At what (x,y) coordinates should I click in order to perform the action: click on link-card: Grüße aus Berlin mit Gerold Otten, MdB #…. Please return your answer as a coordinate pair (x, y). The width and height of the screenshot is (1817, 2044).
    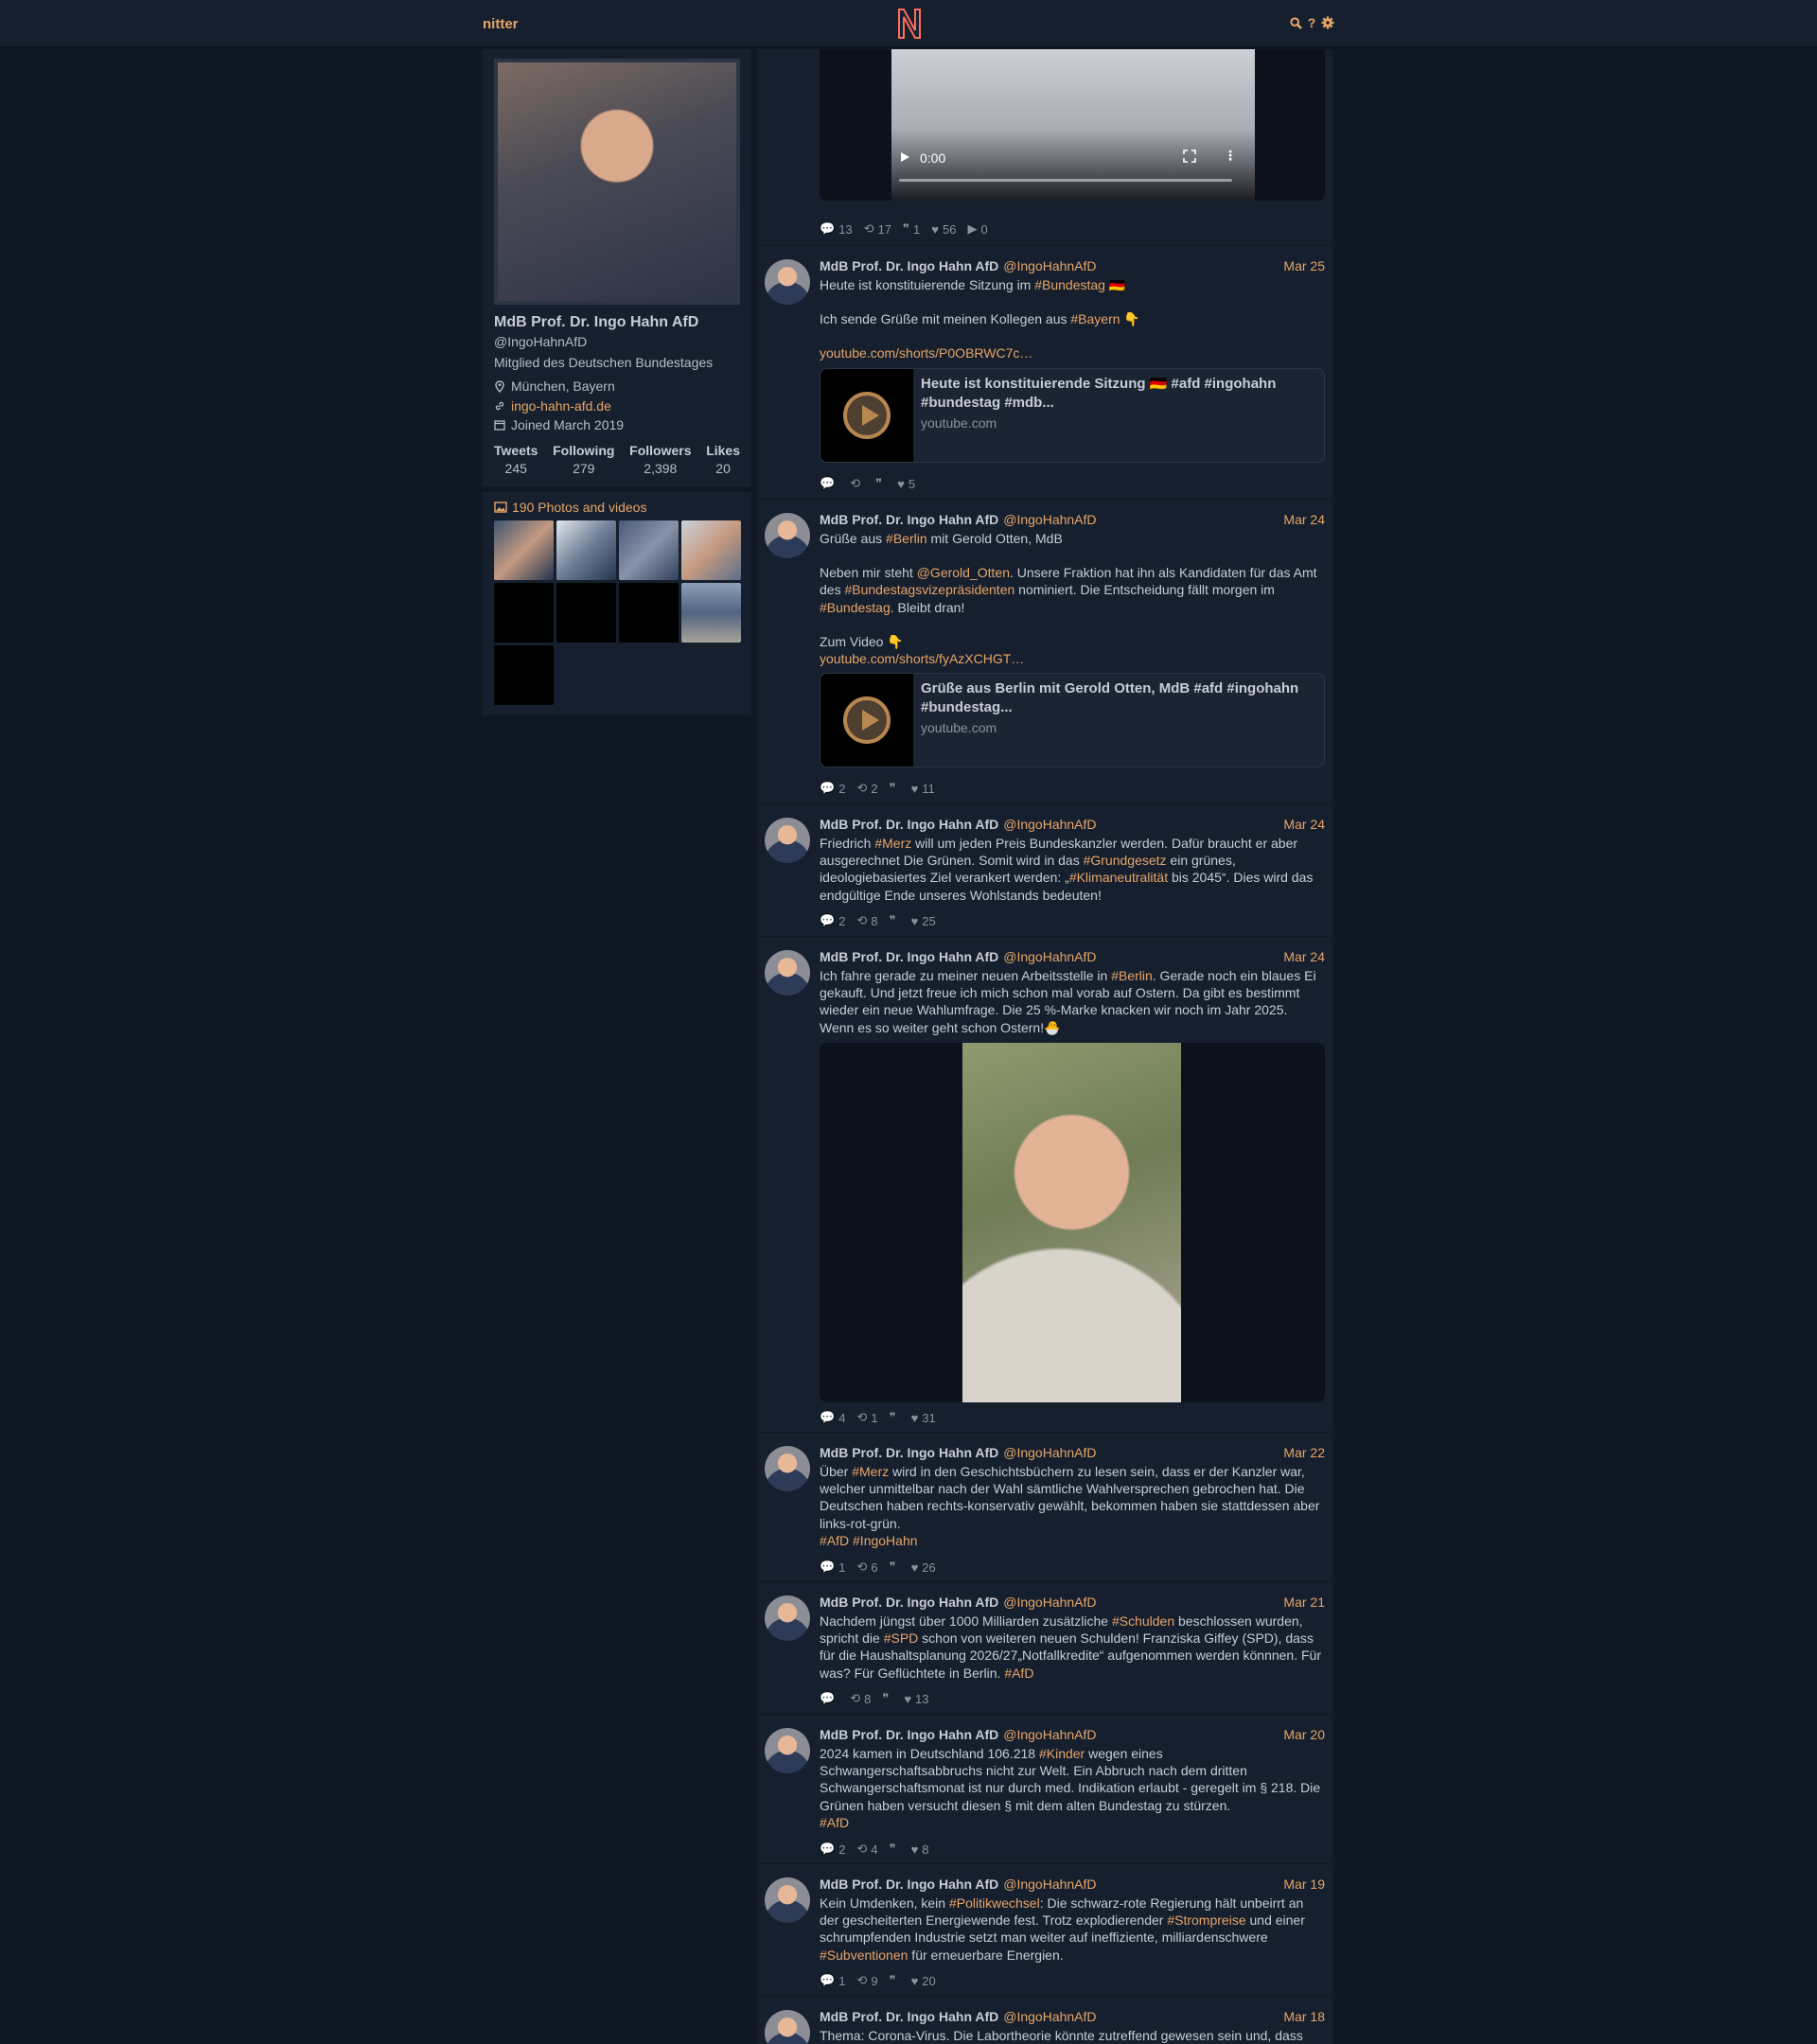
    Looking at the image, I should click on (1072, 720).